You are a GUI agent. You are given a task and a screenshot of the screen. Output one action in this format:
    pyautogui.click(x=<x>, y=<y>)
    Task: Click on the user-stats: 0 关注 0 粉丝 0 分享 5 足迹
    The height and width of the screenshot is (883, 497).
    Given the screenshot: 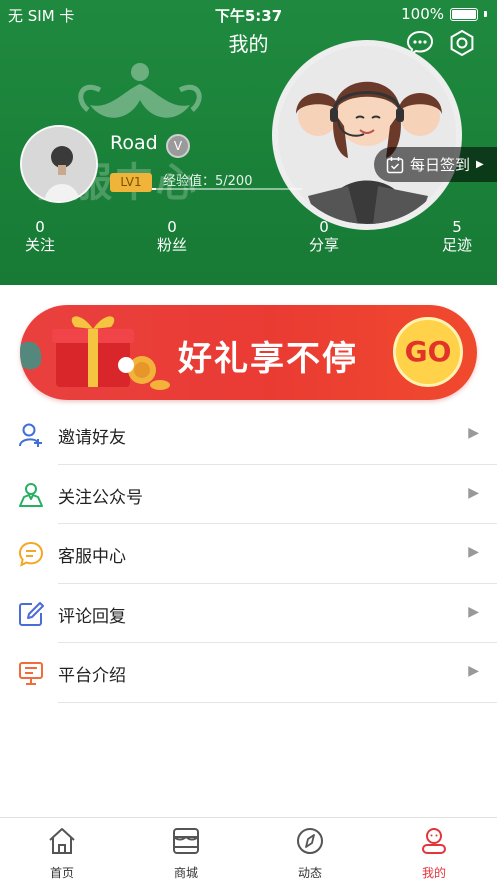 What is the action you would take?
    pyautogui.click(x=248, y=238)
    